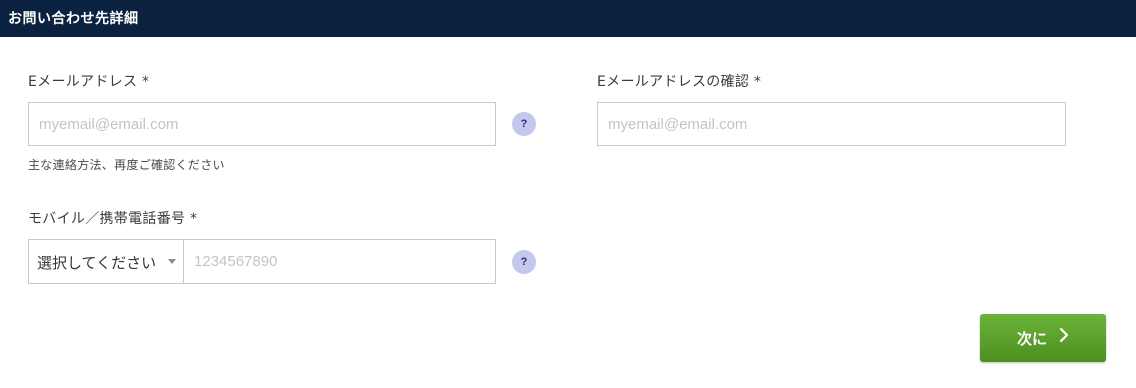 Image resolution: width=1136 pixels, height=388 pixels. What do you see at coordinates (339, 261) in the screenshot?
I see `mobile-number-input` at bounding box center [339, 261].